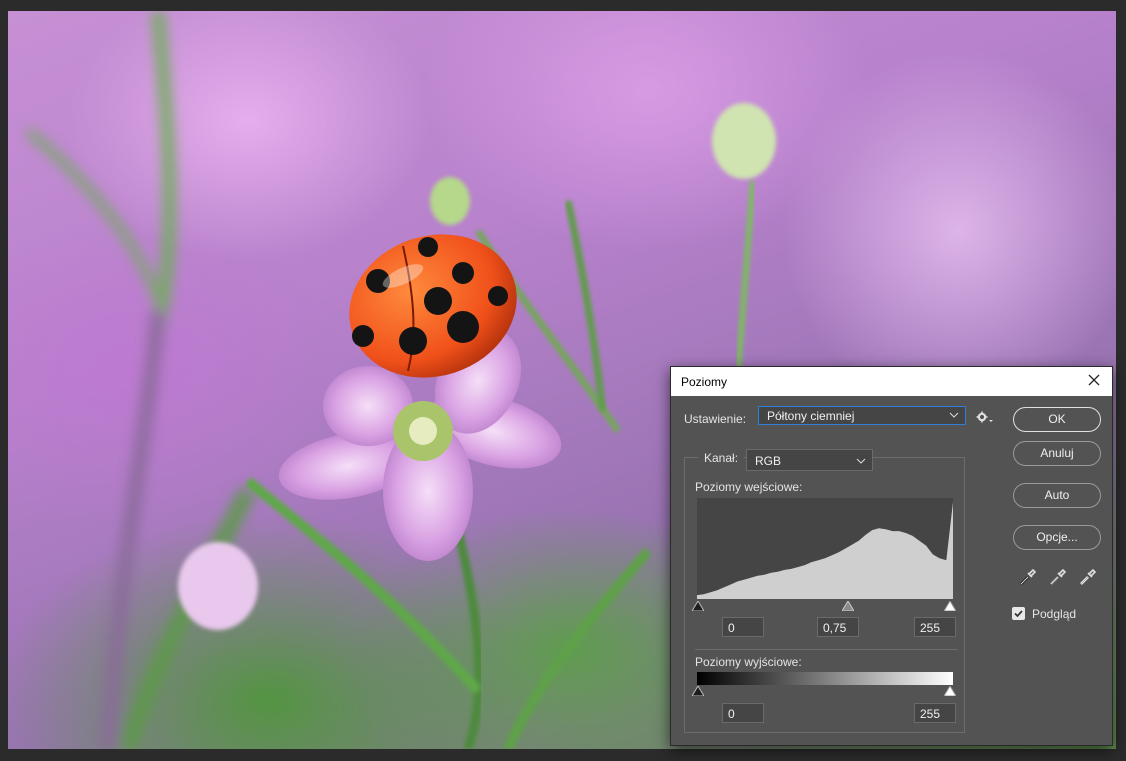  I want to click on output-black-slider, so click(698, 691).